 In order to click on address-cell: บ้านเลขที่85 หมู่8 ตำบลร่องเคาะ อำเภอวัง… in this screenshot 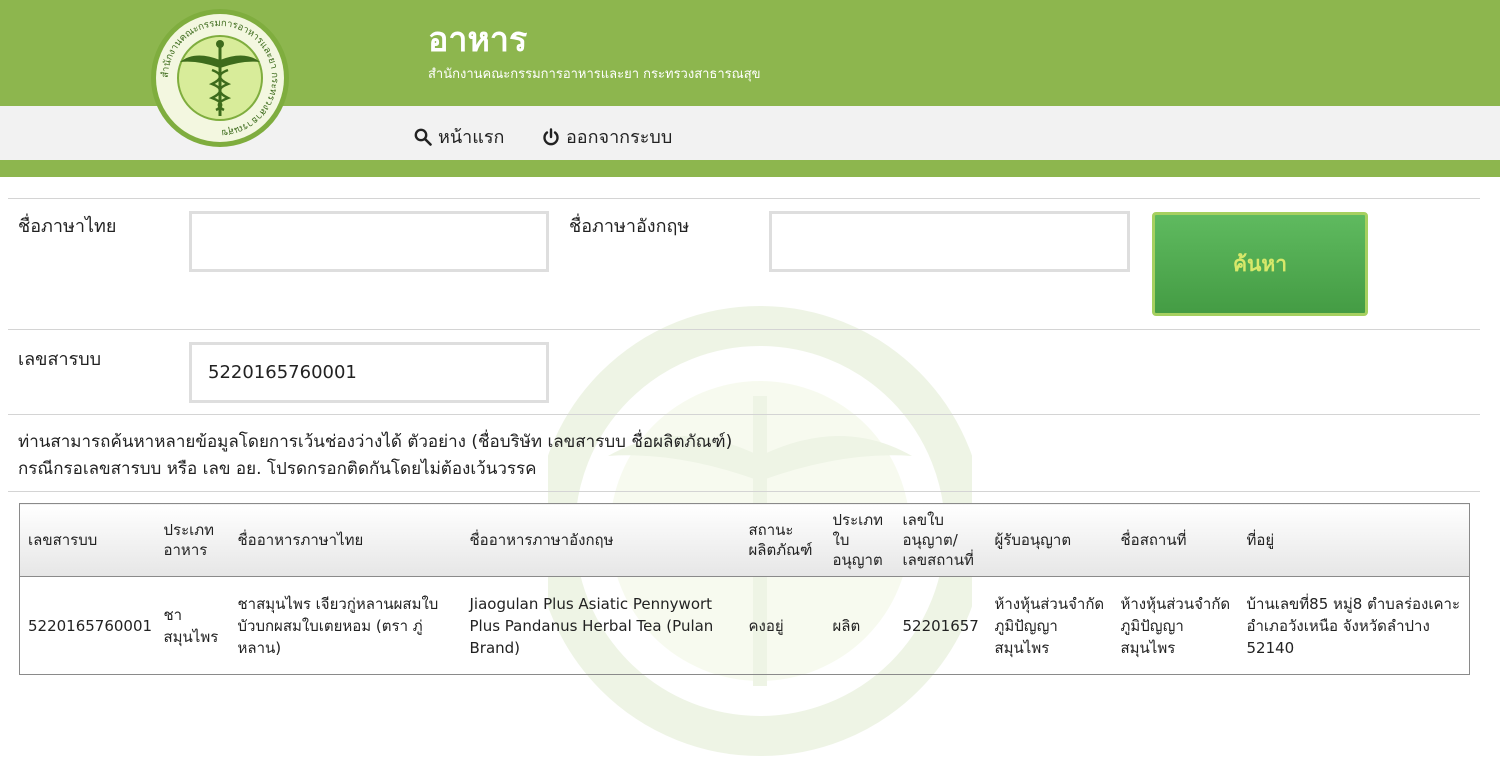, I will do `click(1353, 625)`.